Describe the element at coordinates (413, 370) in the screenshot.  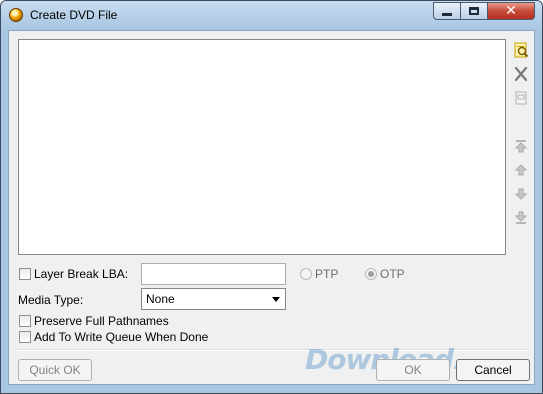
I see `ok-button: OK` at that location.